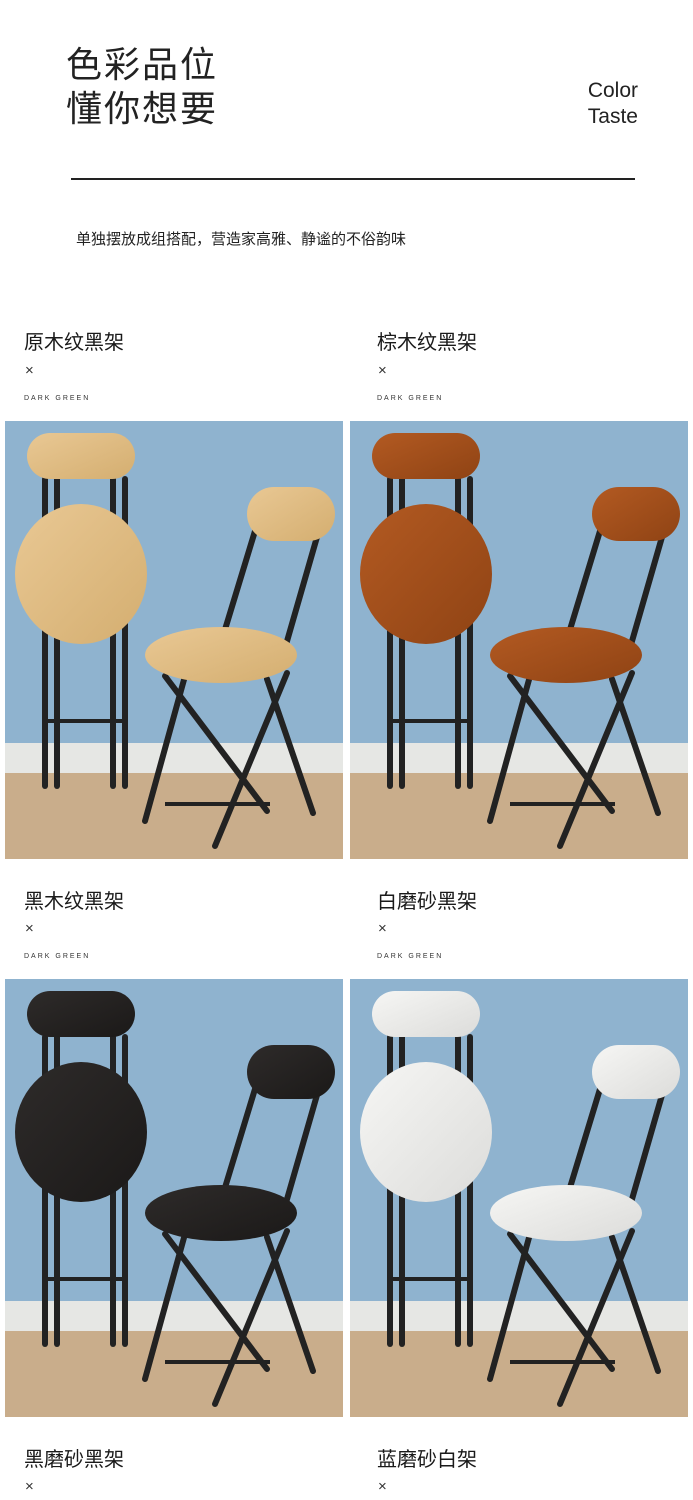  Describe the element at coordinates (613, 104) in the screenshot. I see `hero-english-title: Color Taste` at that location.